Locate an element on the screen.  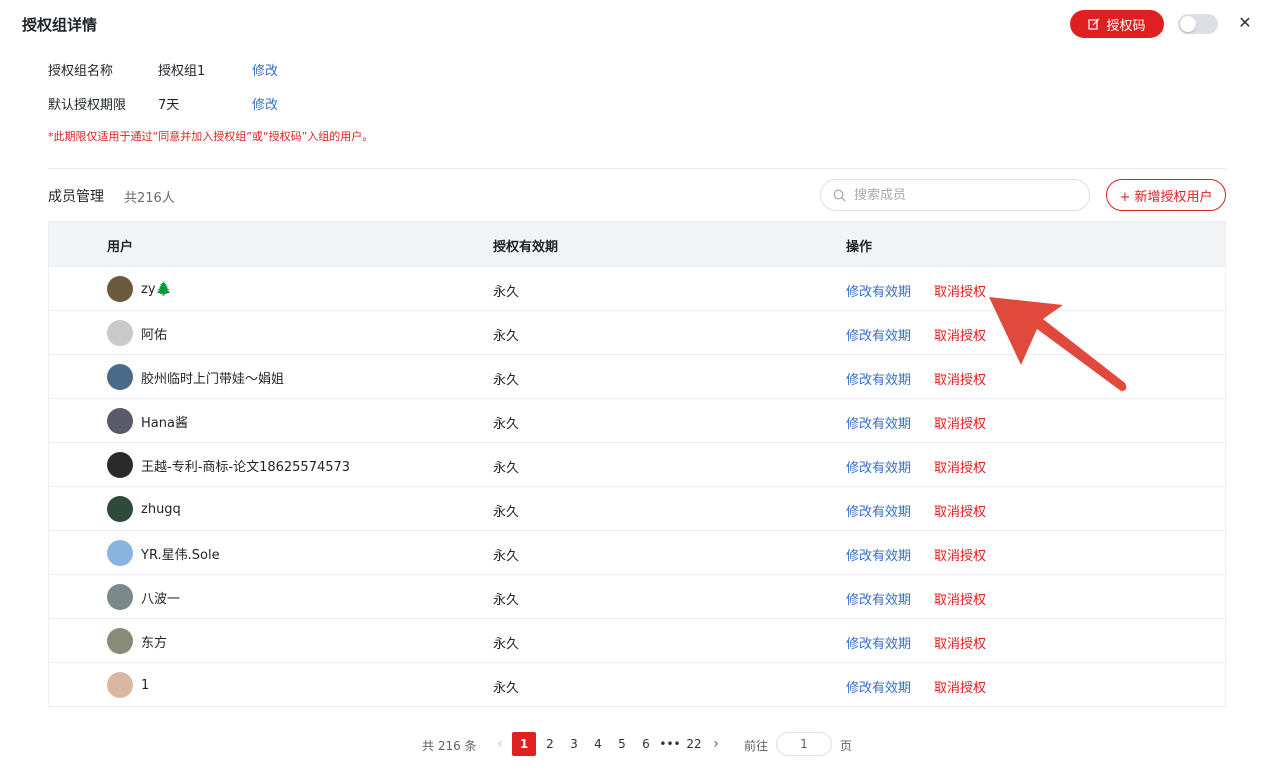
user-name: YR.星伟.Sole is located at coordinates (180, 555).